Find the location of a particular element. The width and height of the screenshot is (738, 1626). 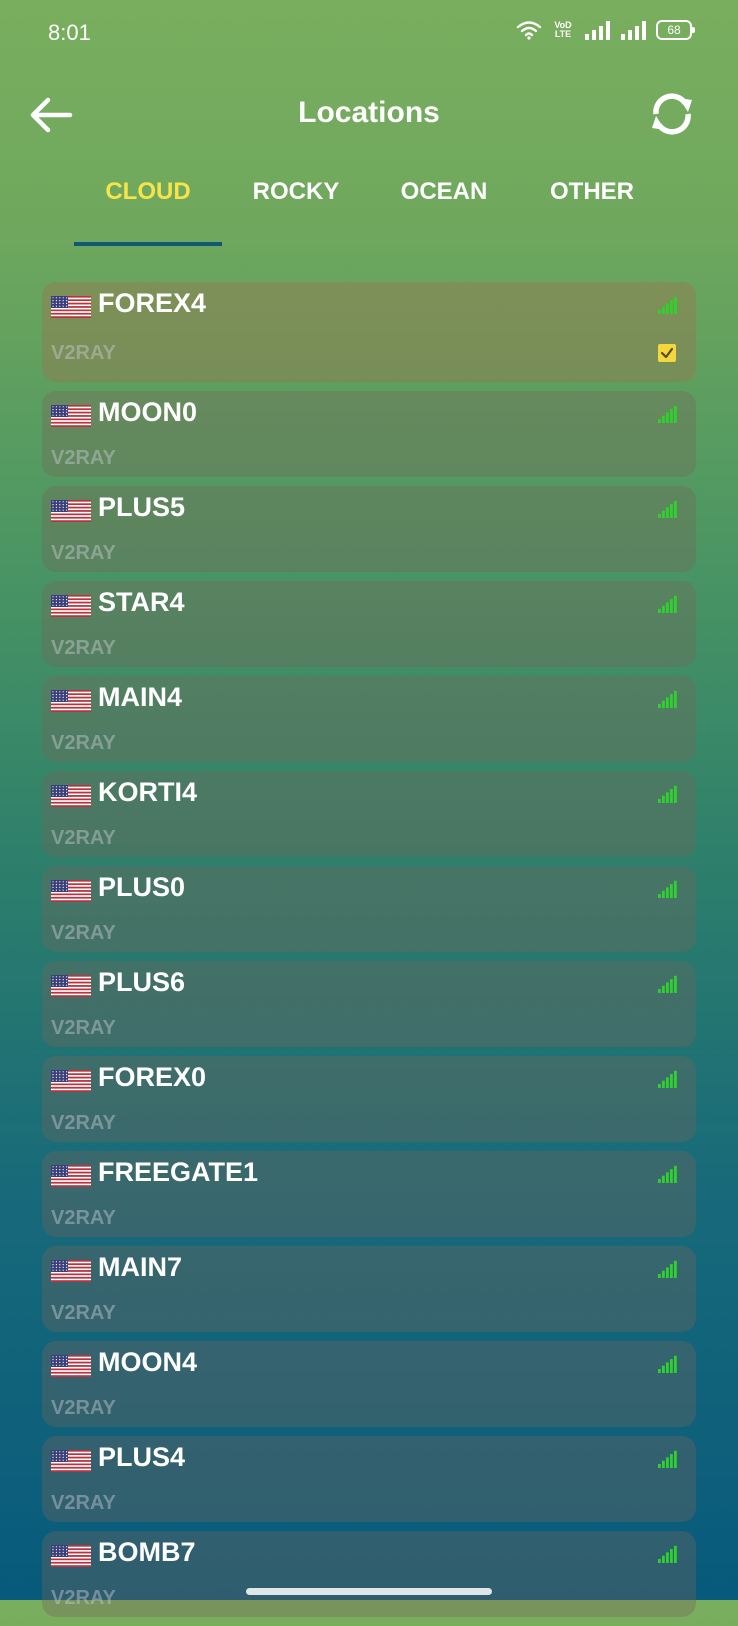

volte-indicator: VoD LTE is located at coordinates (563, 30).